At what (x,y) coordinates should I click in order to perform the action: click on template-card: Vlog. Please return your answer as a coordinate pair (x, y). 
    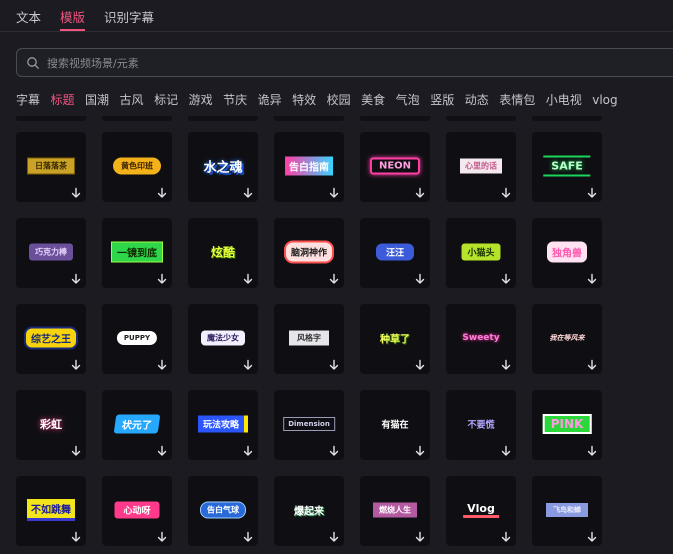
    Looking at the image, I should click on (481, 511).